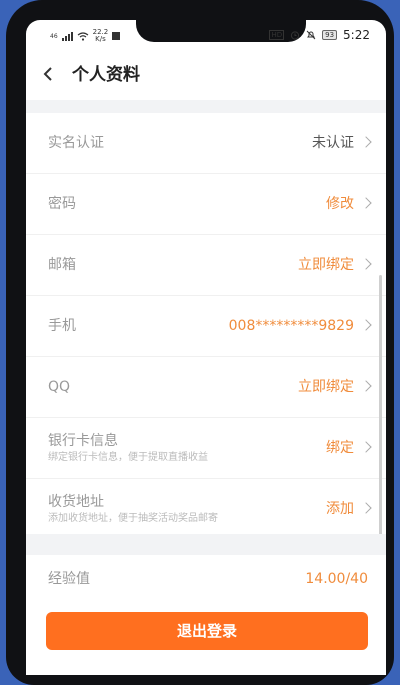  I want to click on back-button, so click(48, 74).